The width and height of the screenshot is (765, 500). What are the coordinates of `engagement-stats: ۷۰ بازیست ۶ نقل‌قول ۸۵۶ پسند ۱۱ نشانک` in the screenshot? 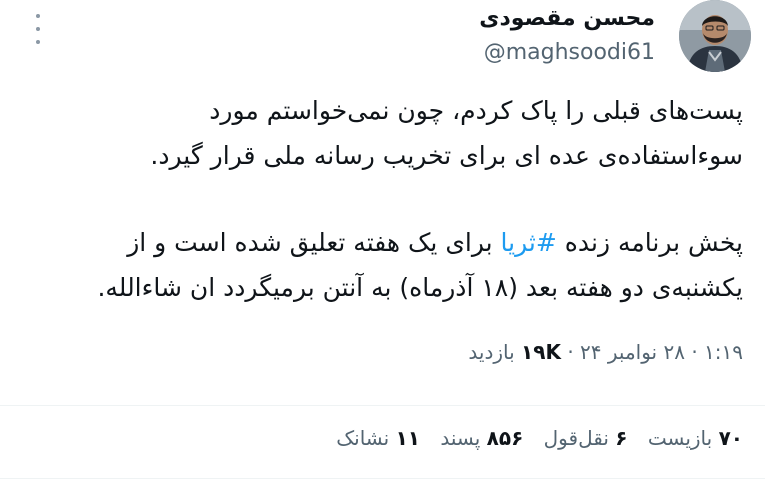 It's located at (532, 438).